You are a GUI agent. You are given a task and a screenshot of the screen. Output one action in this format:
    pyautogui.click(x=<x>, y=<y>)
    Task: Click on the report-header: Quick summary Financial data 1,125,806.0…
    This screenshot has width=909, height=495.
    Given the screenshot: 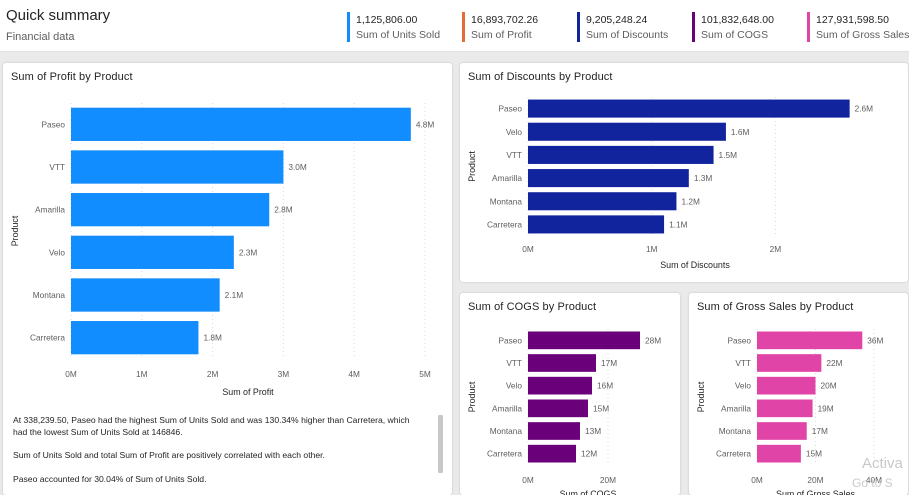 What is the action you would take?
    pyautogui.click(x=454, y=26)
    